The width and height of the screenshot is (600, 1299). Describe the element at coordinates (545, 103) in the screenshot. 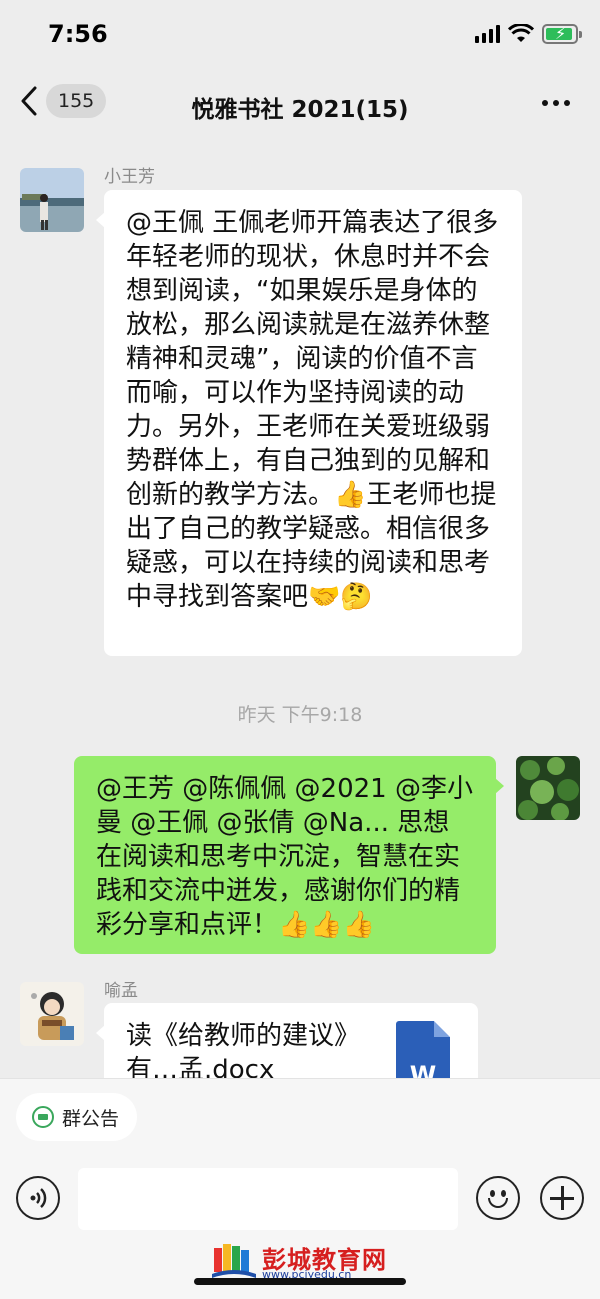

I see `more-dots-icon` at that location.